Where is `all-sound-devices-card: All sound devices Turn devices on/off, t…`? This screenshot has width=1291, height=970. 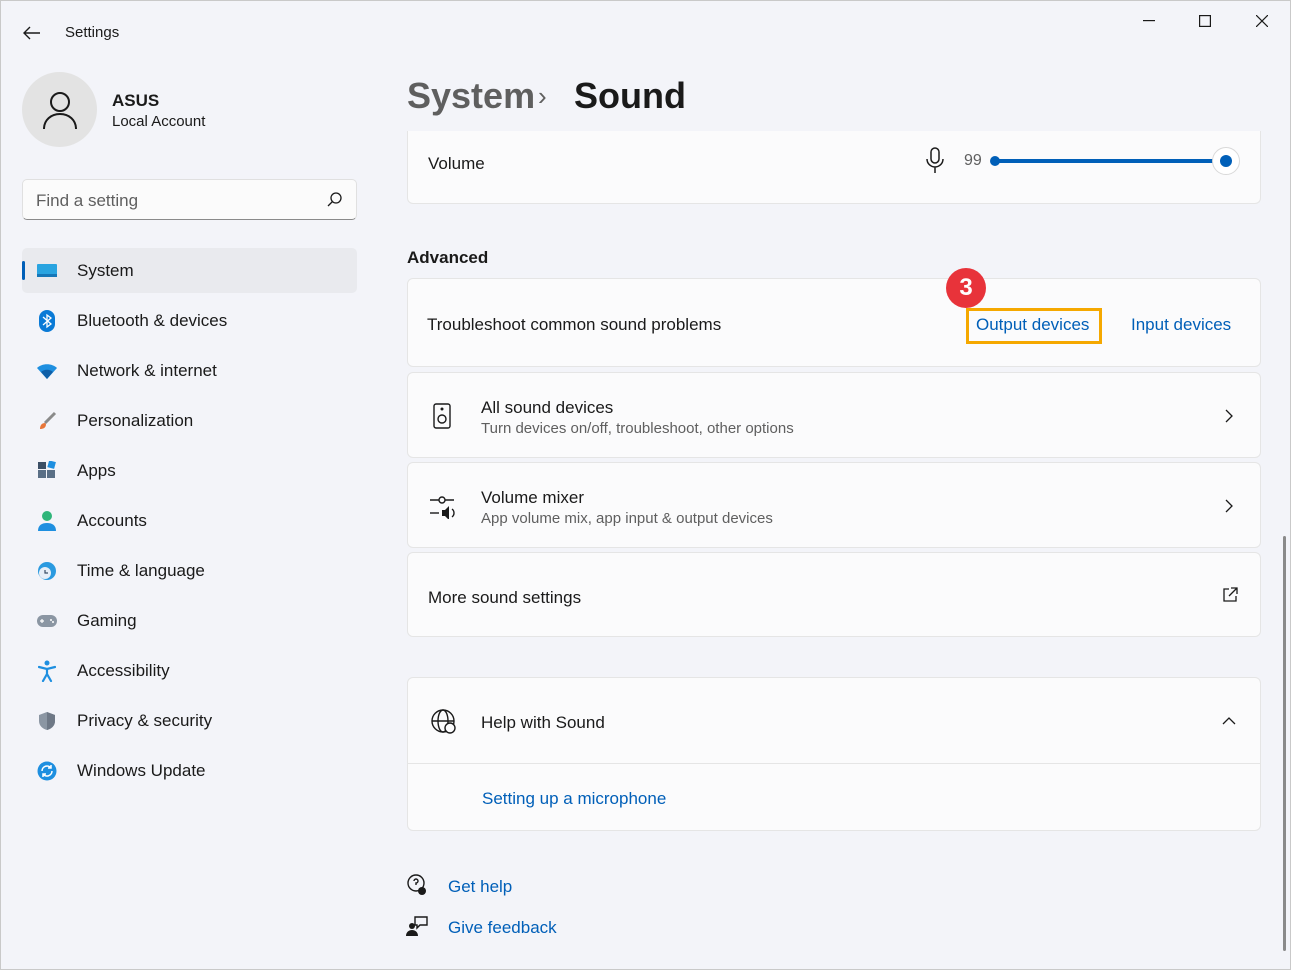 all-sound-devices-card: All sound devices Turn devices on/off, t… is located at coordinates (834, 415).